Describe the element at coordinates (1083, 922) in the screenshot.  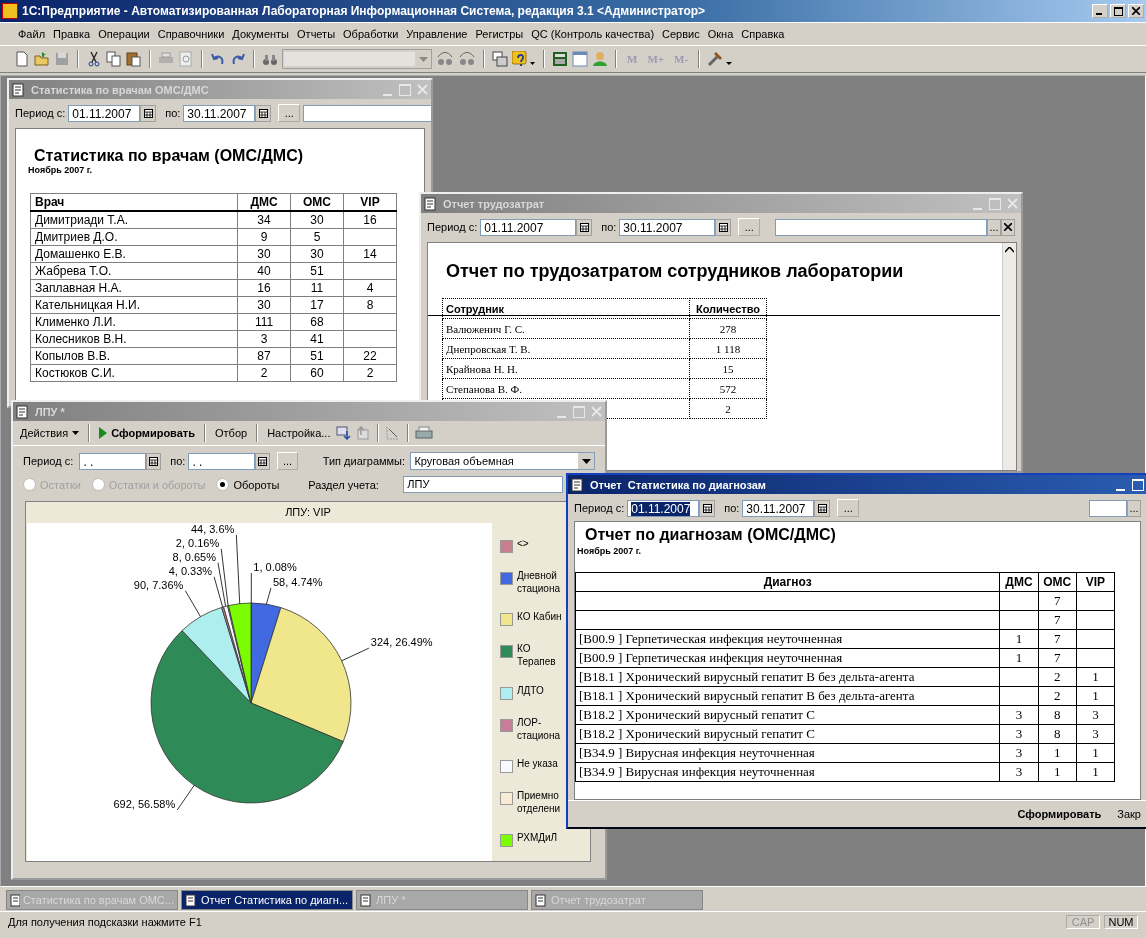
I see `key-indicator: CAP` at that location.